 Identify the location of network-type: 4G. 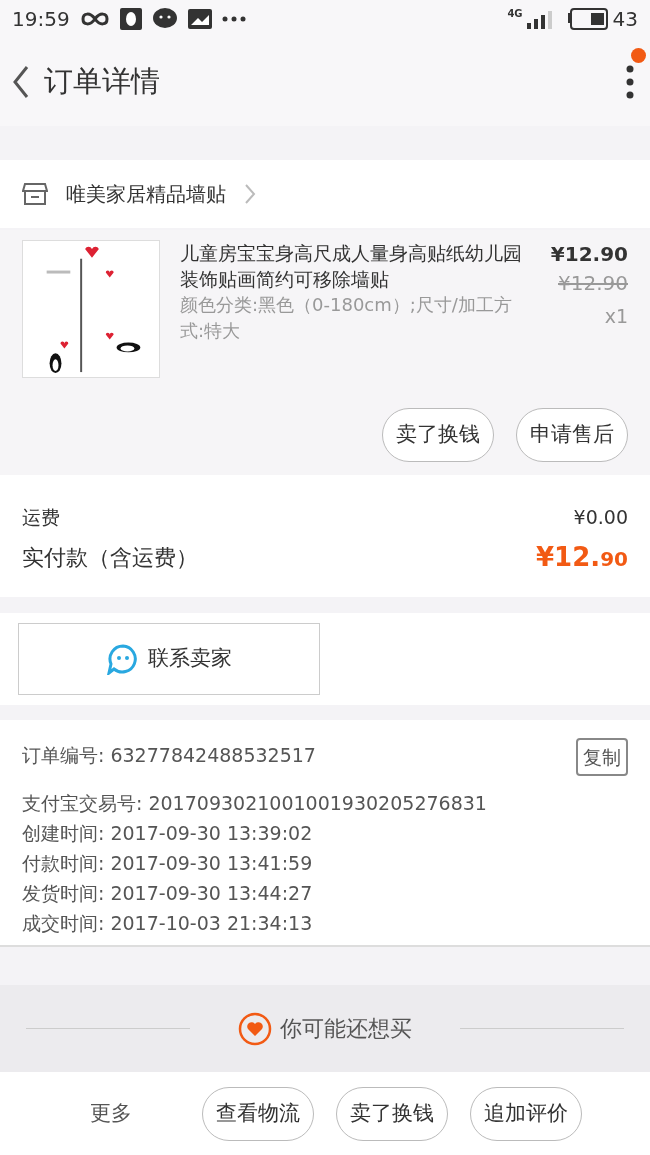
(515, 14).